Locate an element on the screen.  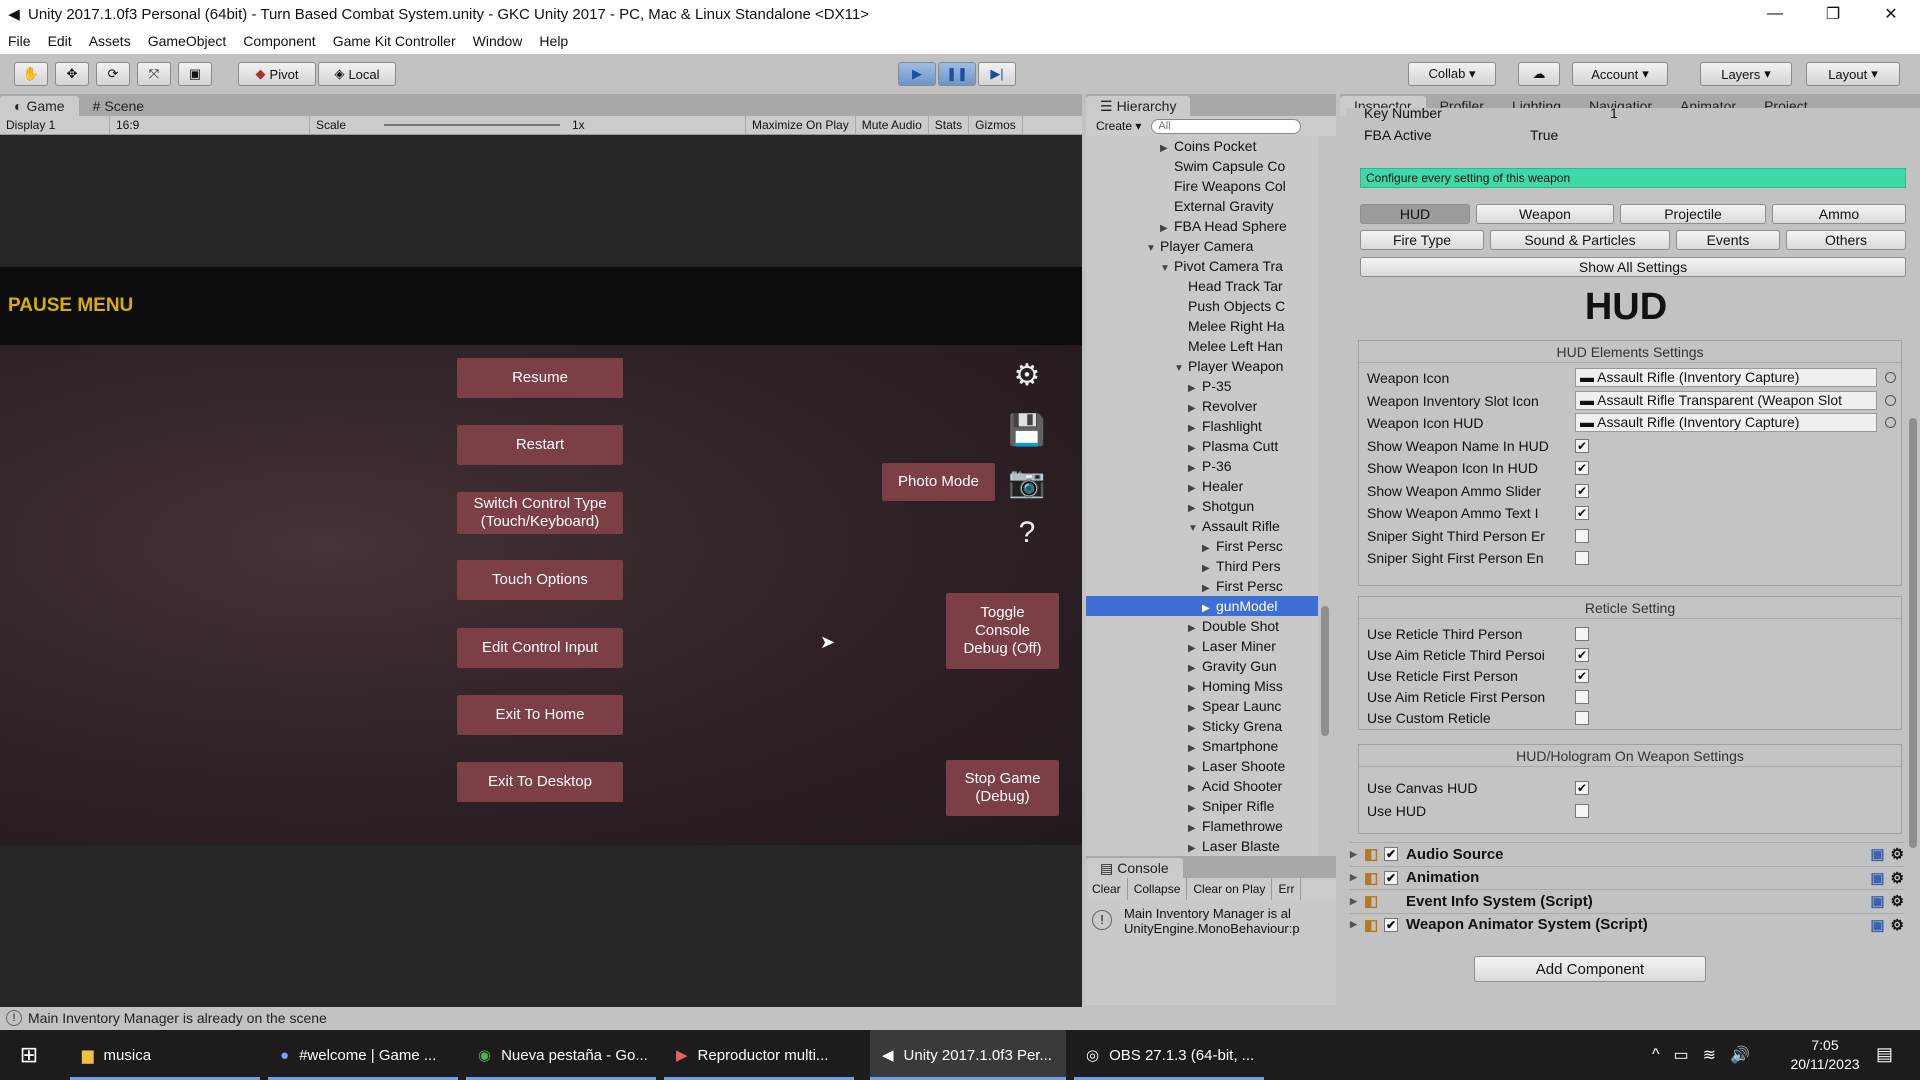
hierarchy-item: Melee Right Ha is located at coordinates (1202, 326).